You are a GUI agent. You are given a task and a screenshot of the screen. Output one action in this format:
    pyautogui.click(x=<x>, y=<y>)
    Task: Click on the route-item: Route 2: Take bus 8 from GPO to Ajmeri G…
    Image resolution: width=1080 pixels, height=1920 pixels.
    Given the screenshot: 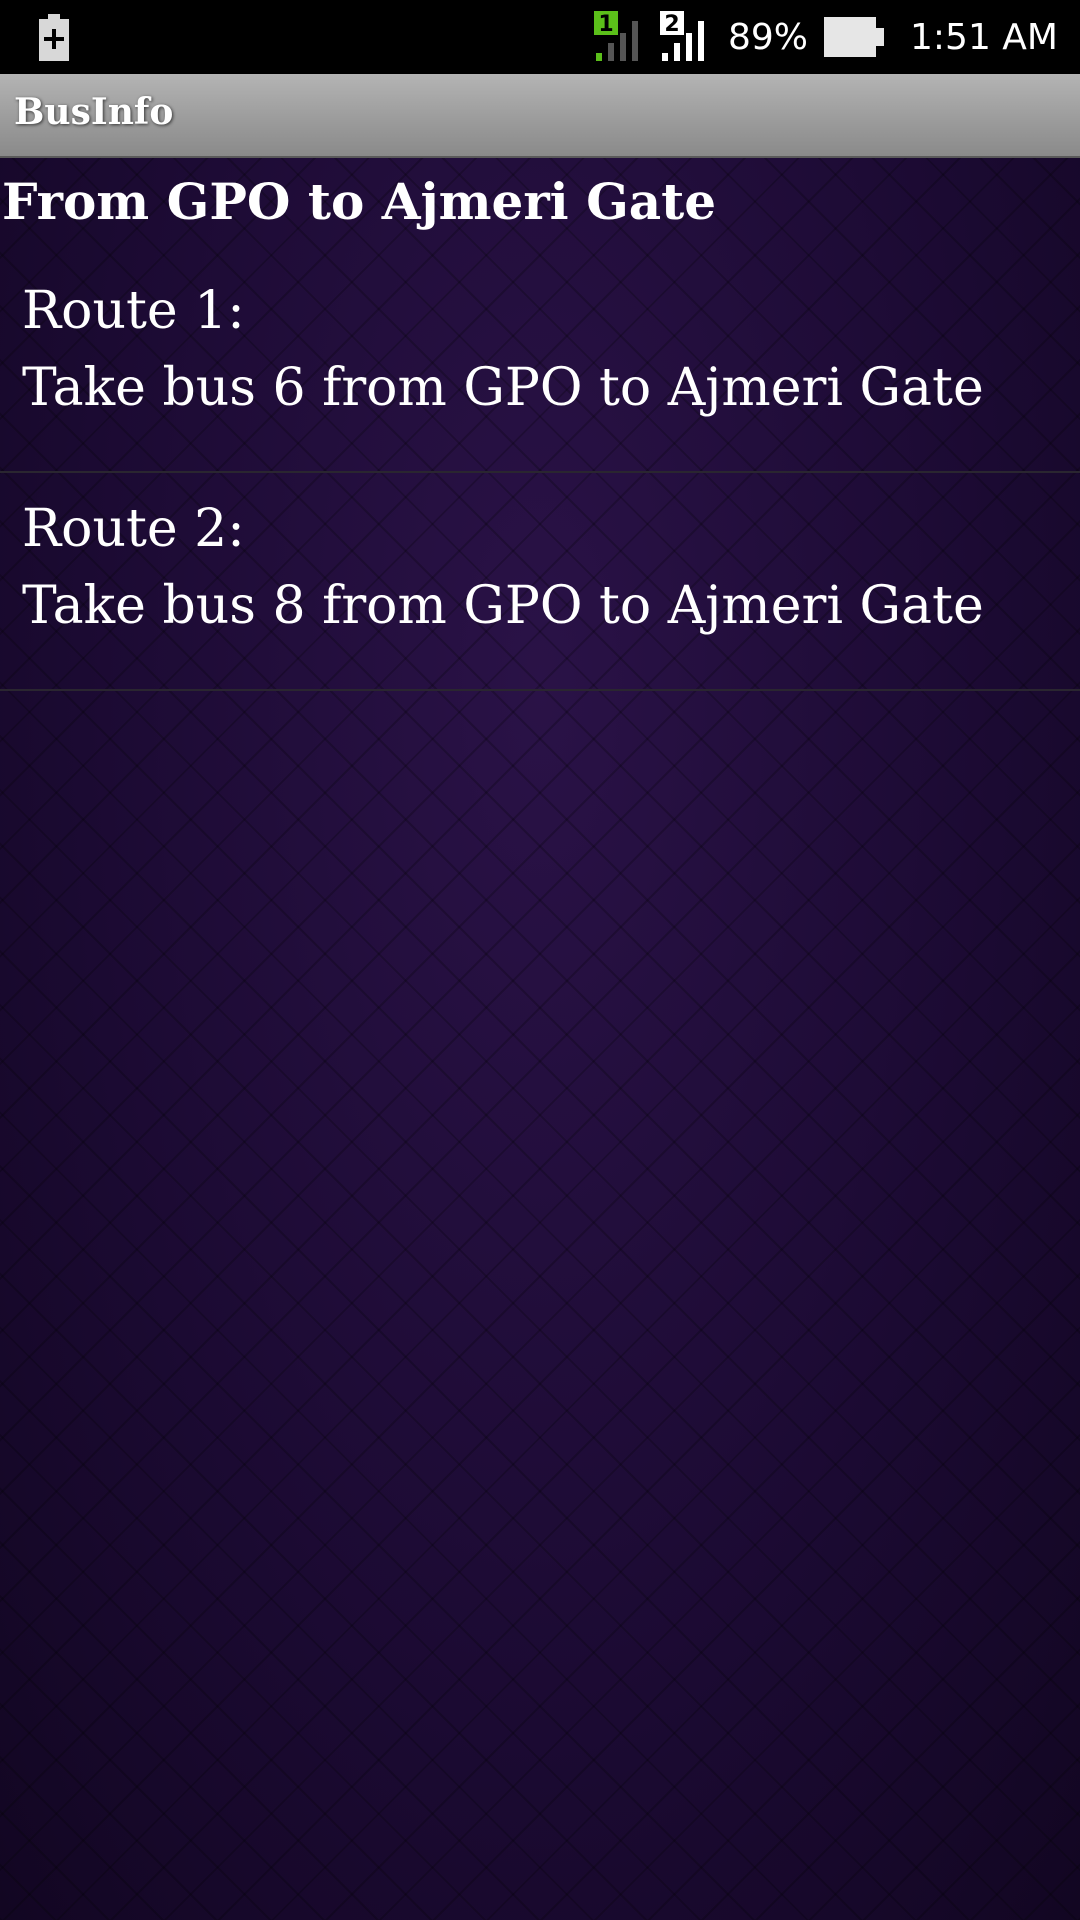 What is the action you would take?
    pyautogui.click(x=540, y=582)
    